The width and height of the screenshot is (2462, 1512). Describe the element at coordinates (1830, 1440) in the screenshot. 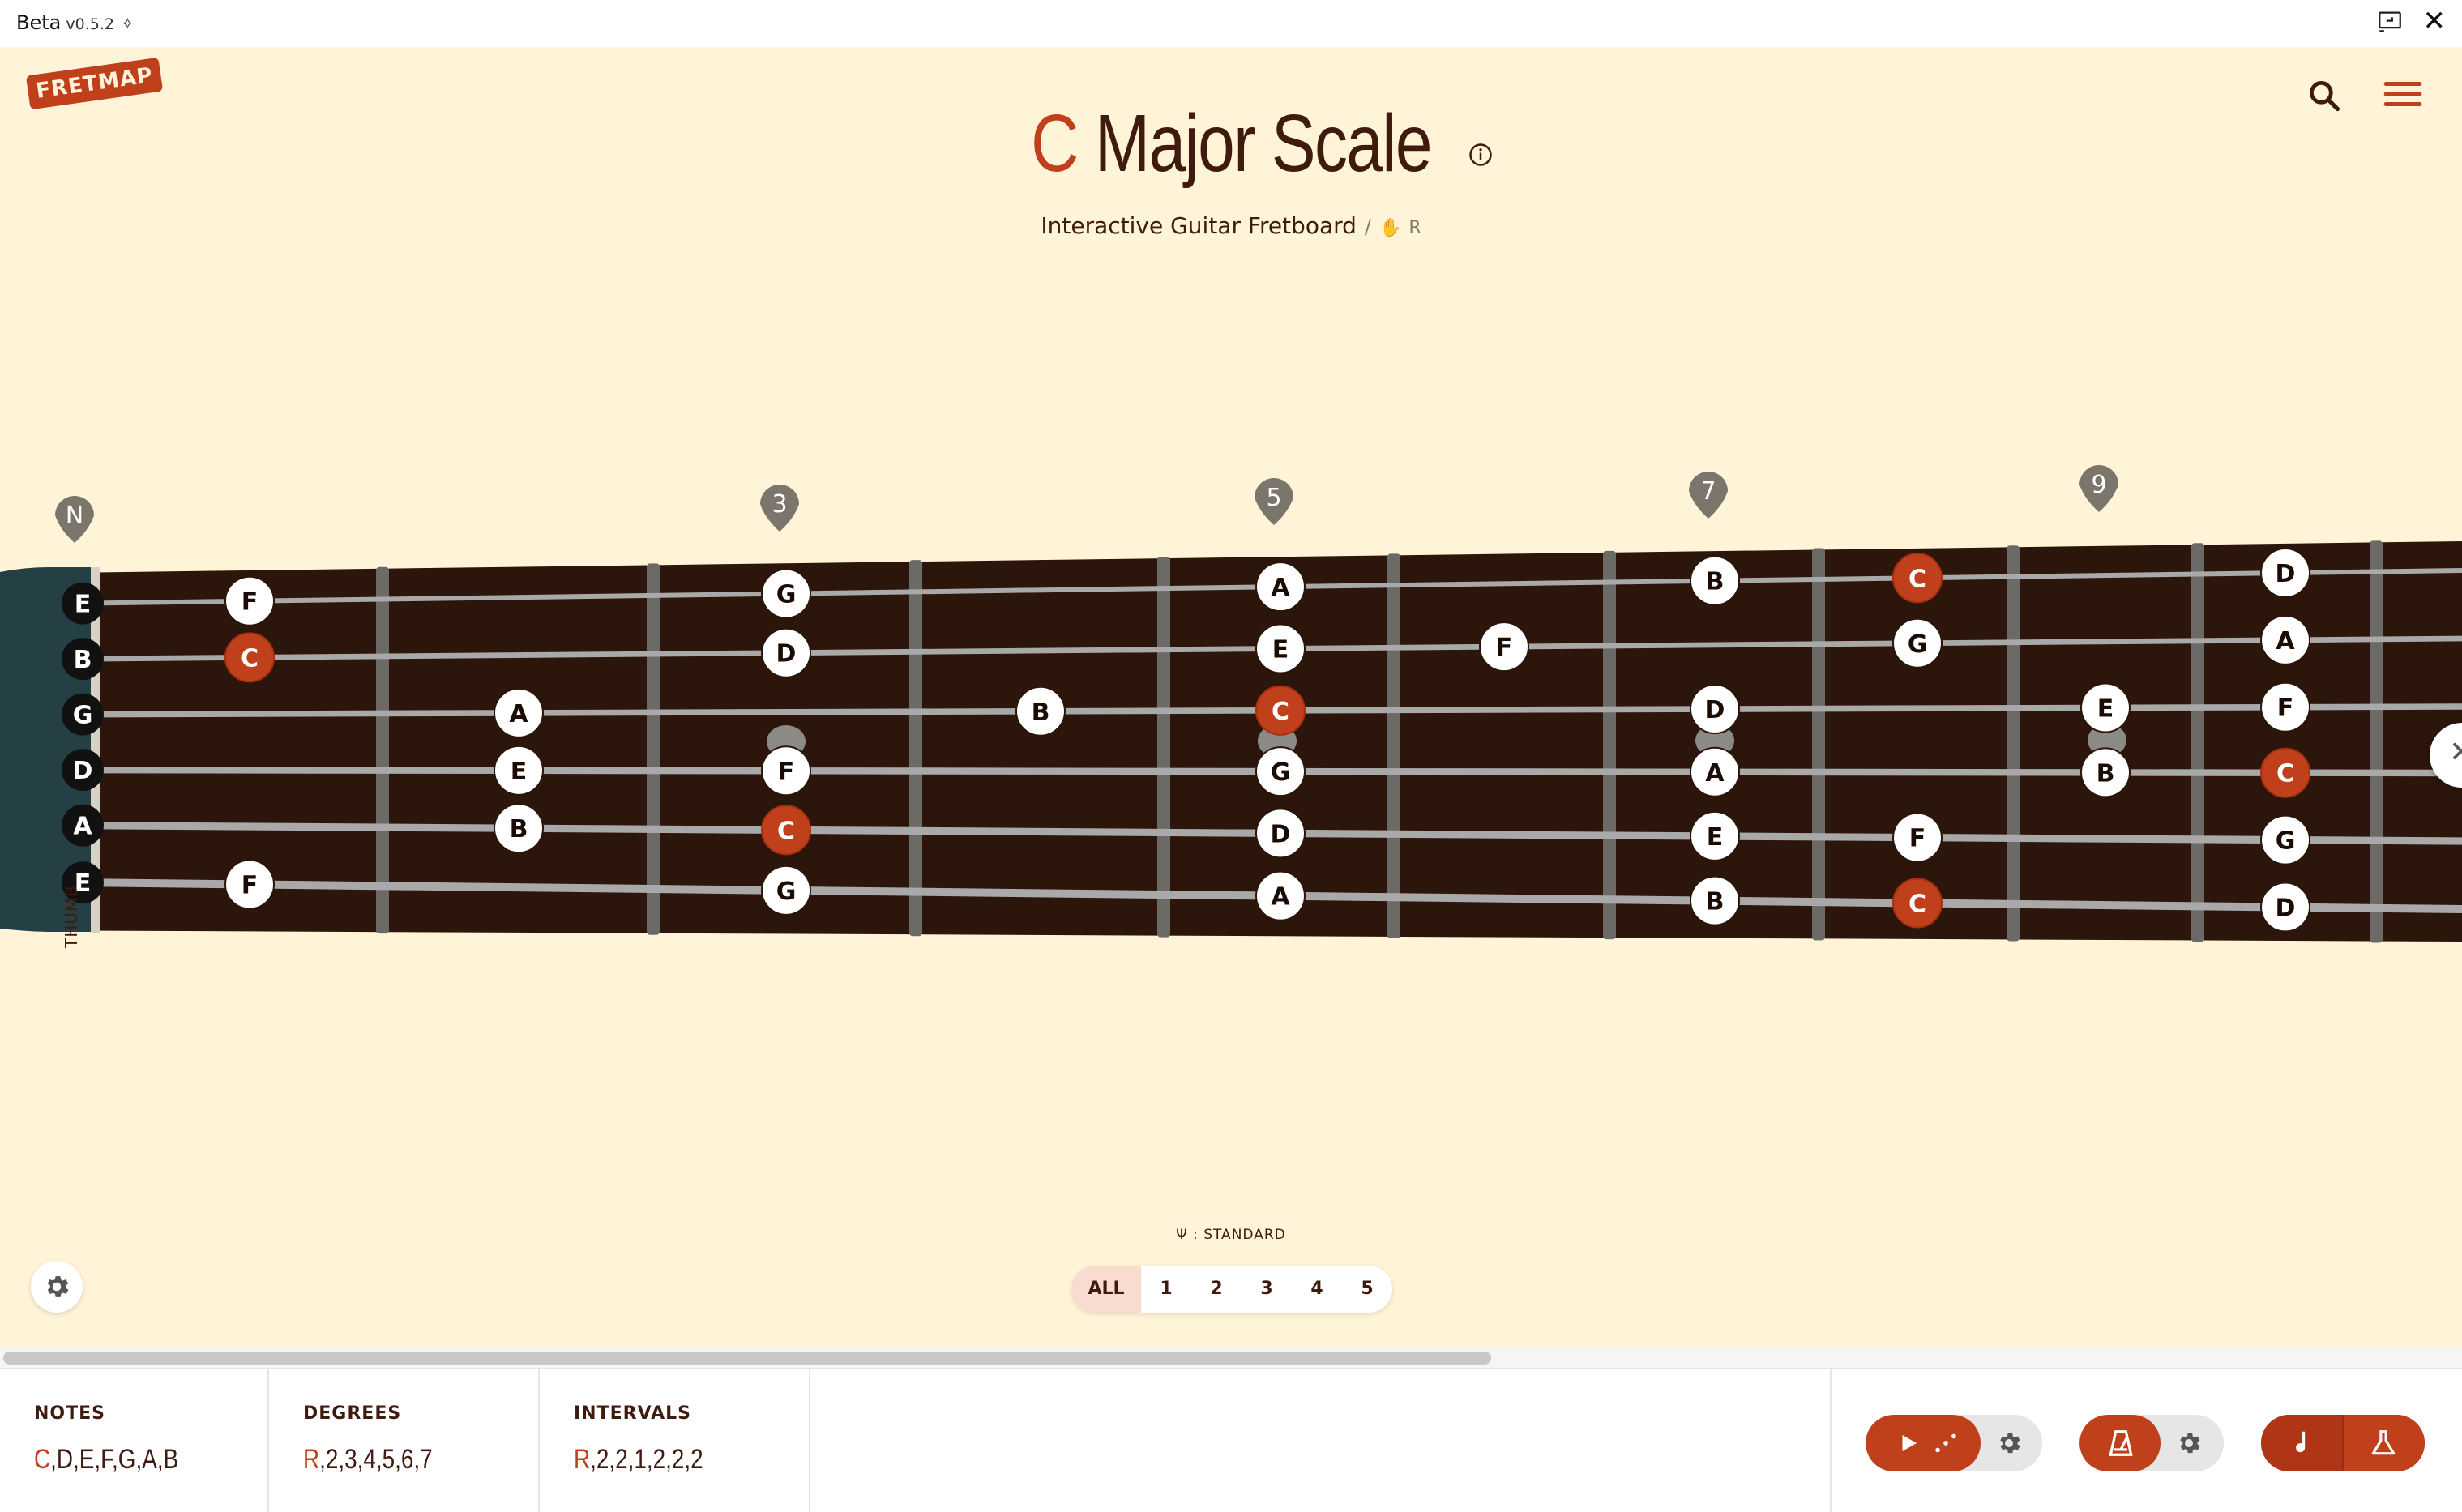

I see `panel-divider` at that location.